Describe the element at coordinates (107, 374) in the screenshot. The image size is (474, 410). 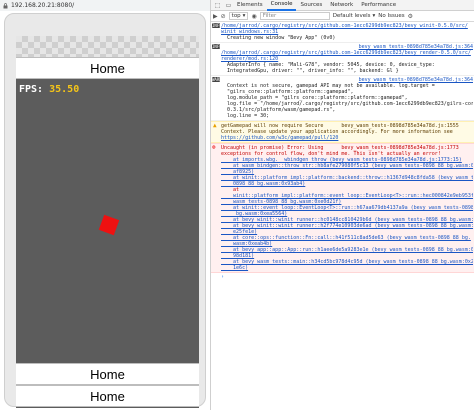
I see `home-button-bottom-1: Home` at that location.